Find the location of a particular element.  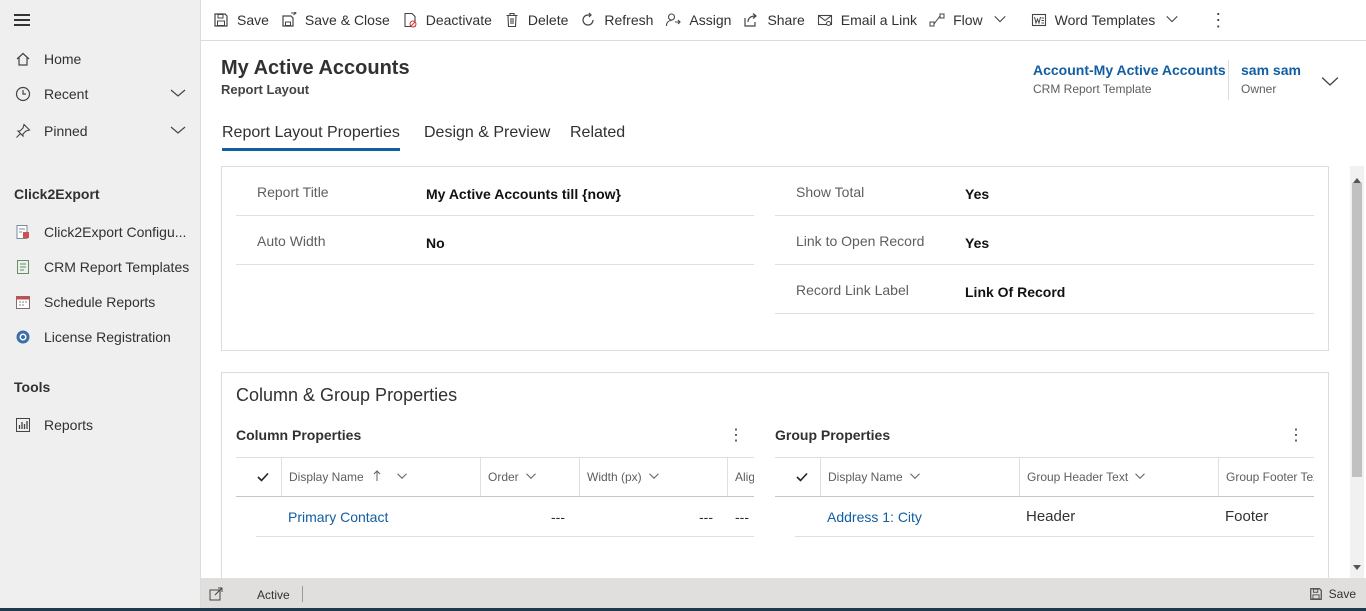

save-button: Save is located at coordinates (245, 20).